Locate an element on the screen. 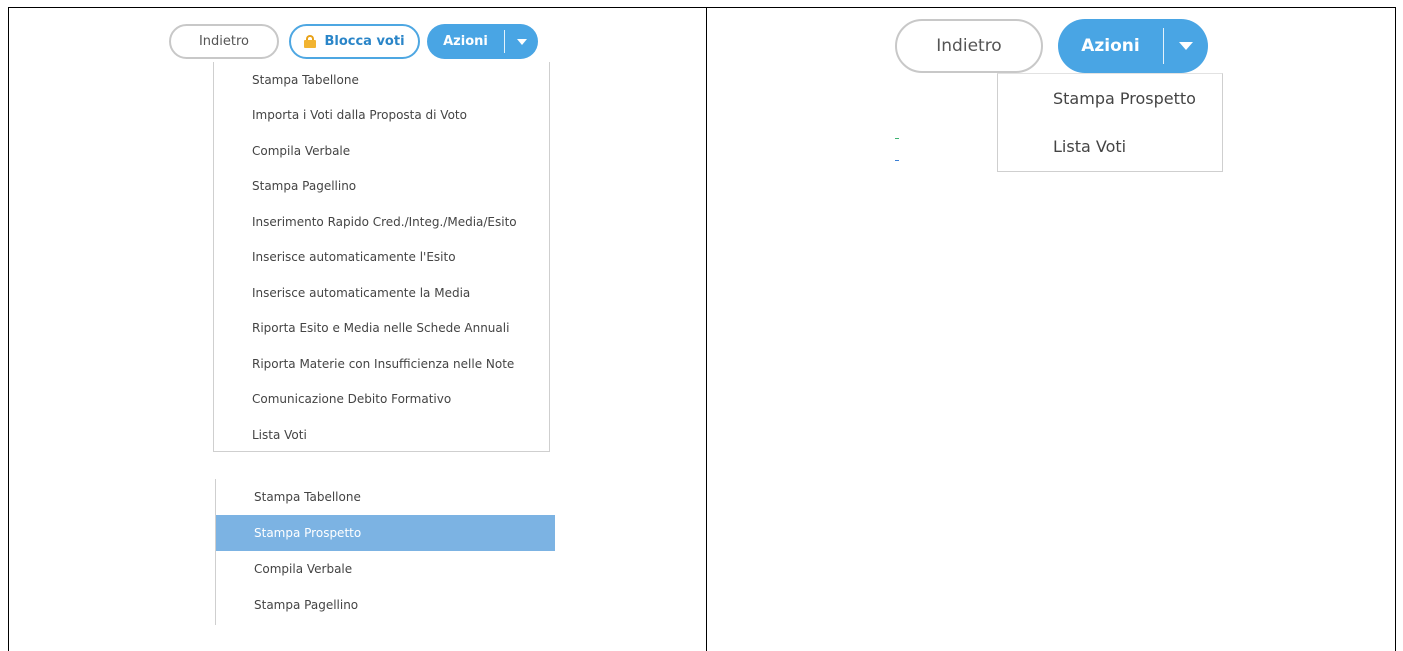 The image size is (1403, 651). print-menu-item-compila-verbale: Compila Verbale is located at coordinates (385, 569).